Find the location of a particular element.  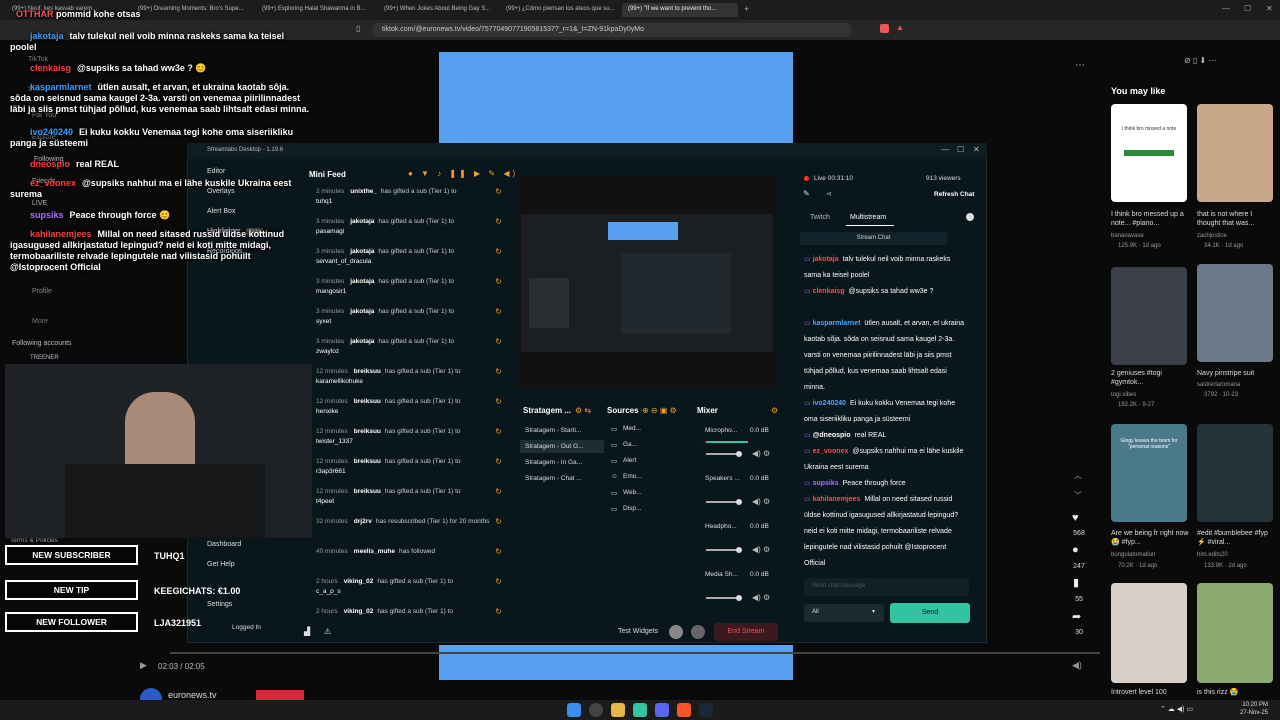

follow-button is located at coordinates (280, 695).